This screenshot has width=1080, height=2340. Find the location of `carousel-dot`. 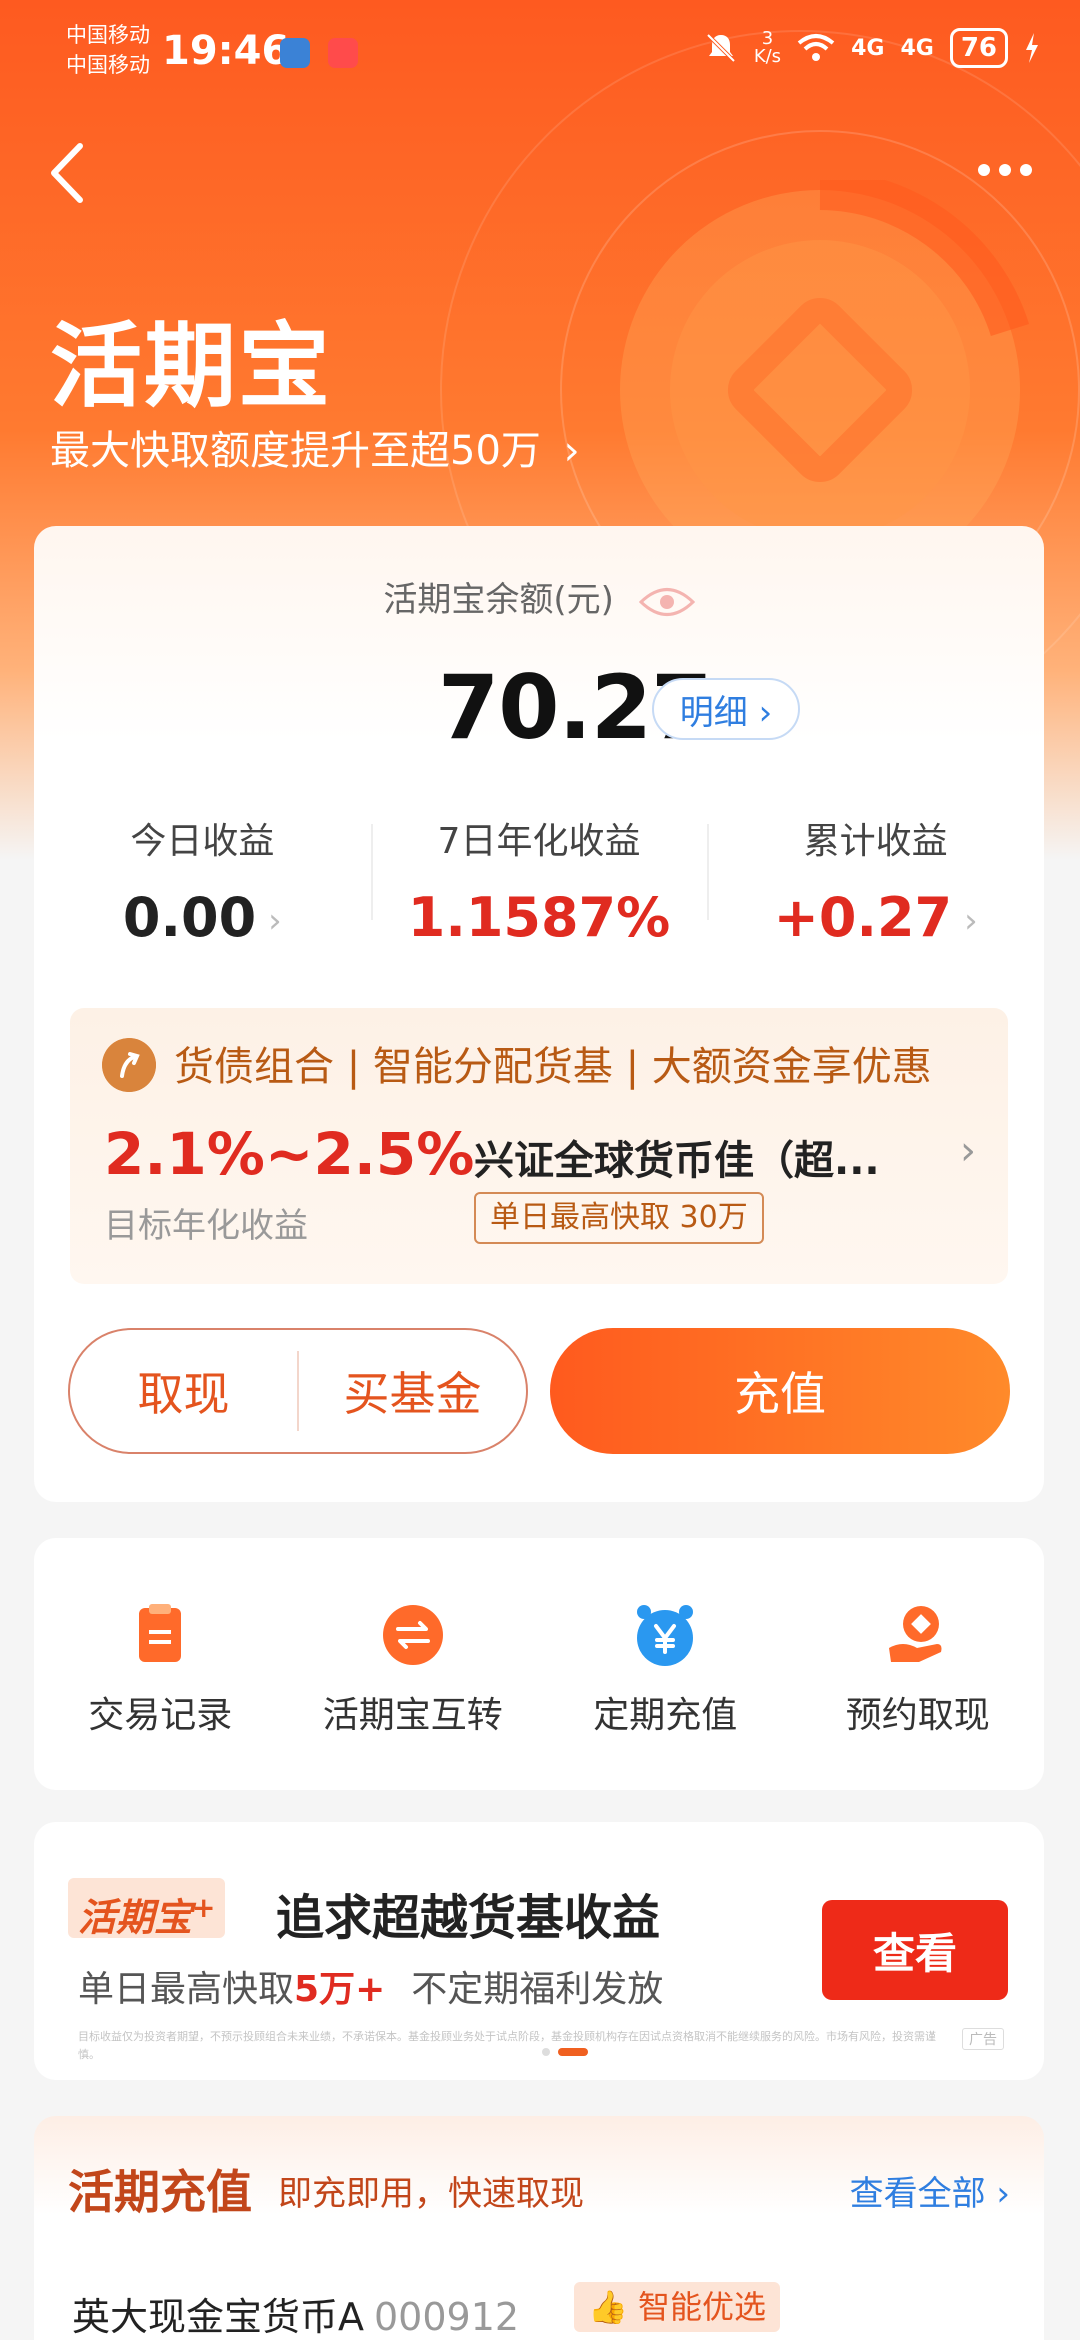

carousel-dot is located at coordinates (546, 2052).